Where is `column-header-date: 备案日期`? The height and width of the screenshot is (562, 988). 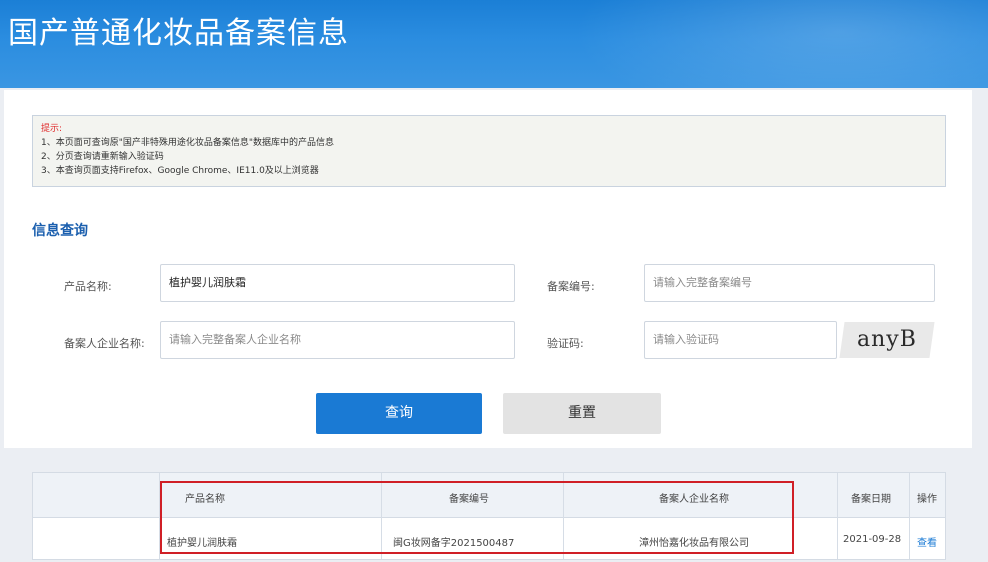
column-header-date: 备案日期 is located at coordinates (871, 499).